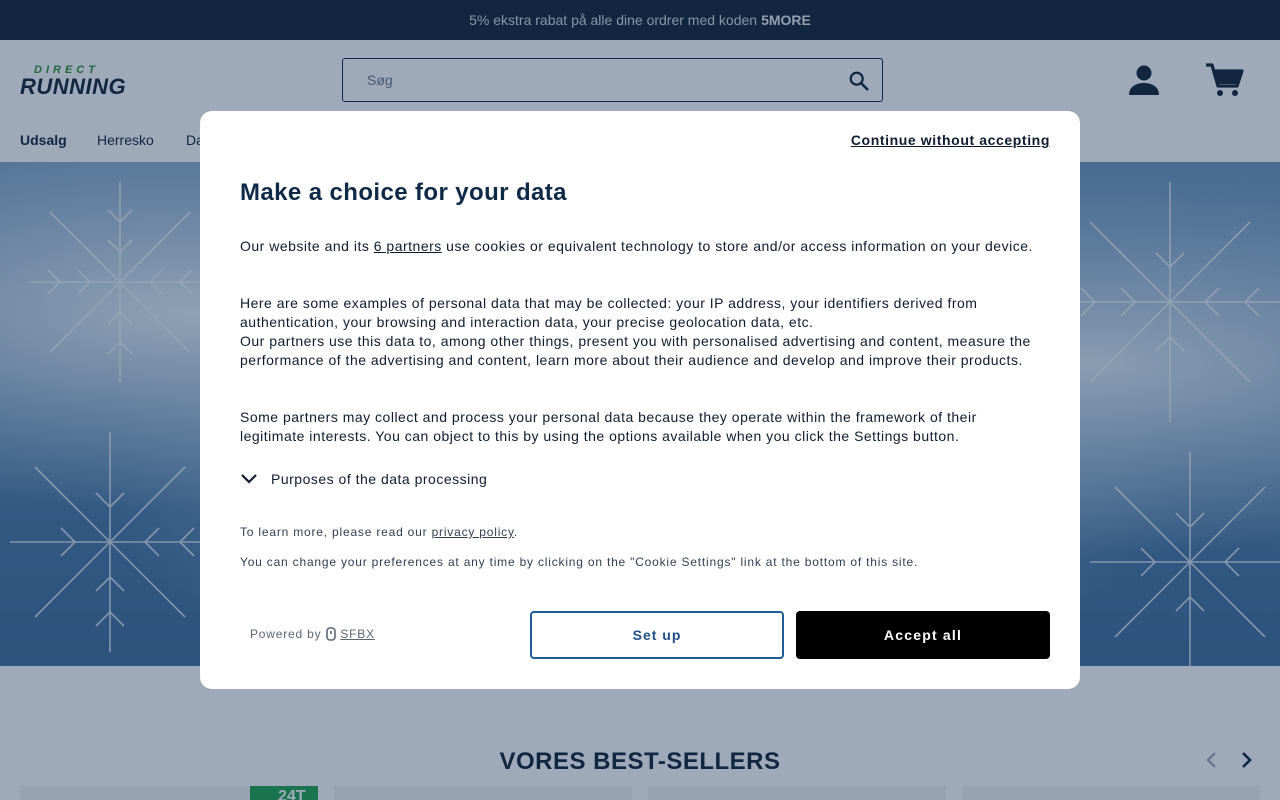 This screenshot has width=1280, height=800. What do you see at coordinates (950, 140) in the screenshot?
I see `continue-without-accepting-link: Continue without accepting` at bounding box center [950, 140].